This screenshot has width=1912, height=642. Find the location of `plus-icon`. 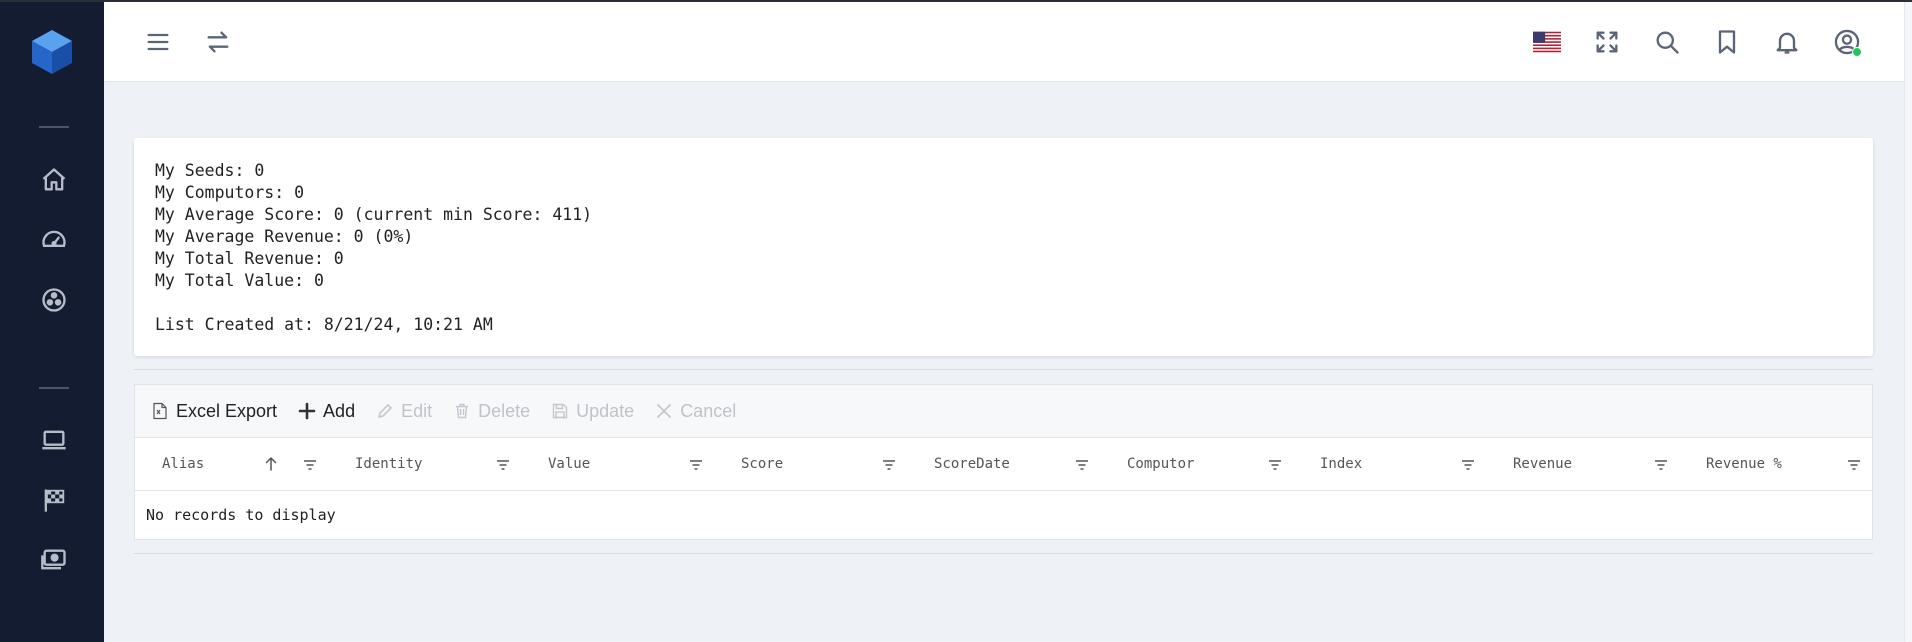

plus-icon is located at coordinates (307, 411).